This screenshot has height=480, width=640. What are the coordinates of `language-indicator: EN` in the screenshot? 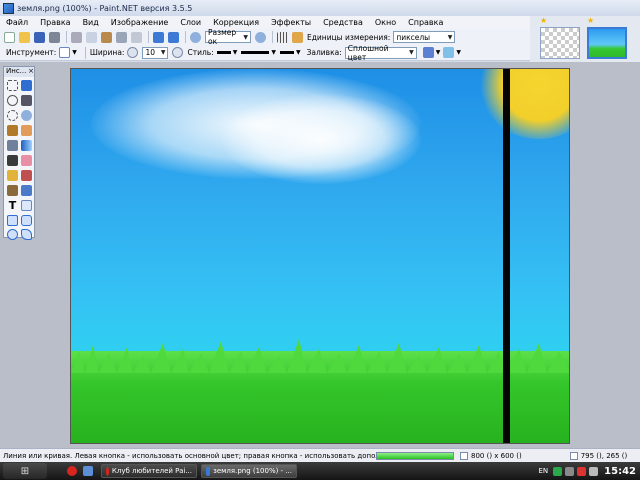 It's located at (543, 471).